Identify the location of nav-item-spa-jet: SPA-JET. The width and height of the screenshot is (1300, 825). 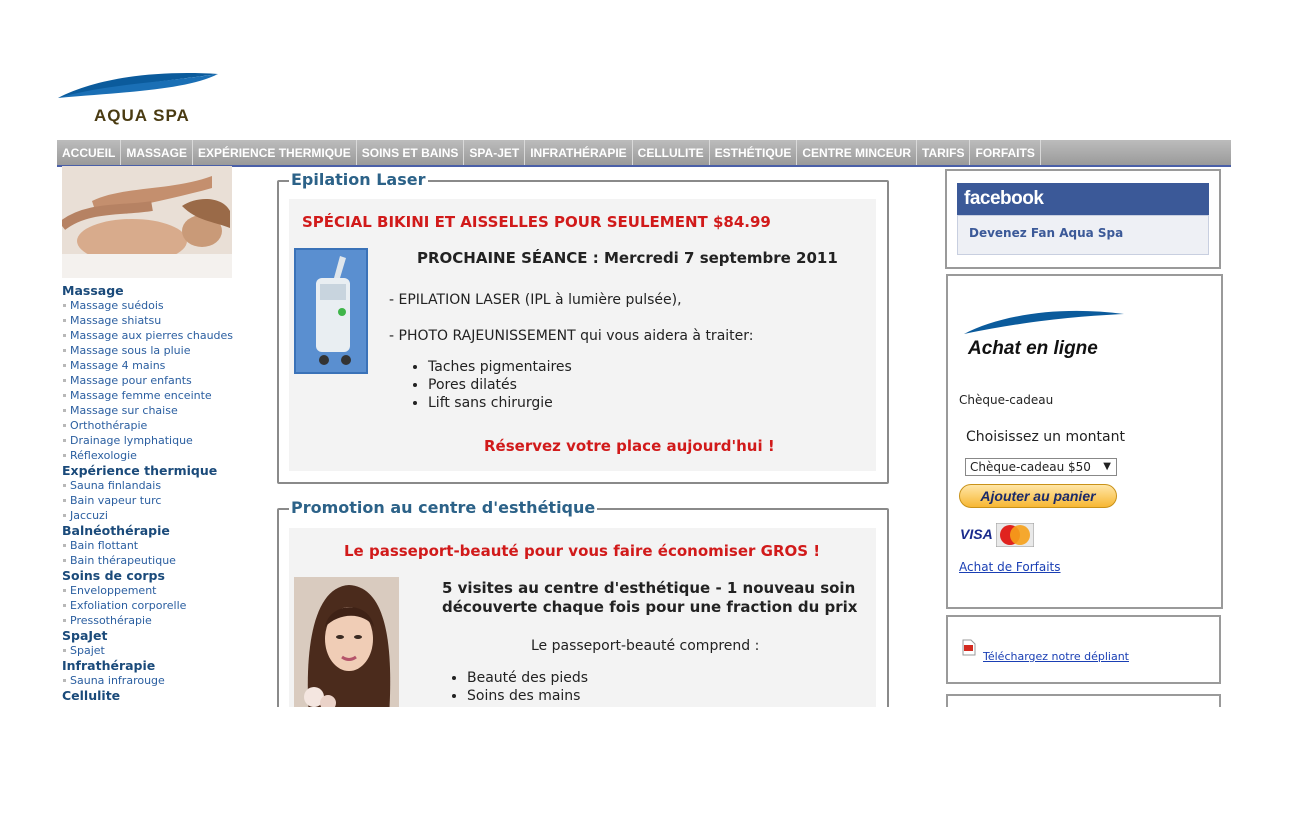
(495, 152).